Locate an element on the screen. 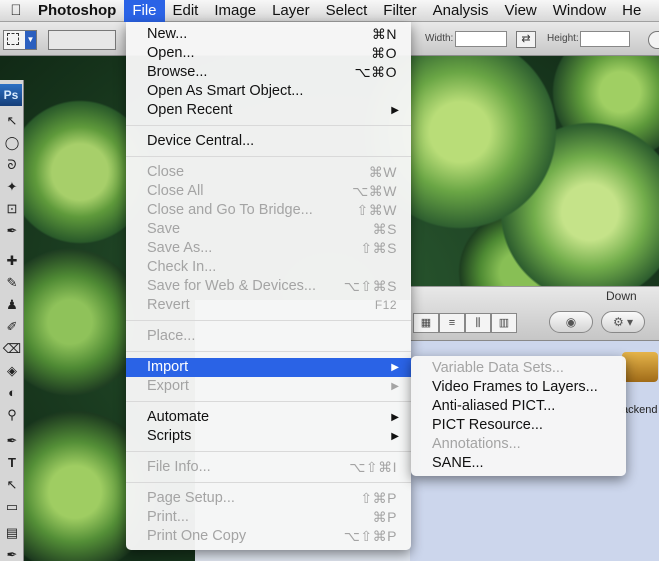  menu-item-close: Close ⌘W is located at coordinates (268, 172).